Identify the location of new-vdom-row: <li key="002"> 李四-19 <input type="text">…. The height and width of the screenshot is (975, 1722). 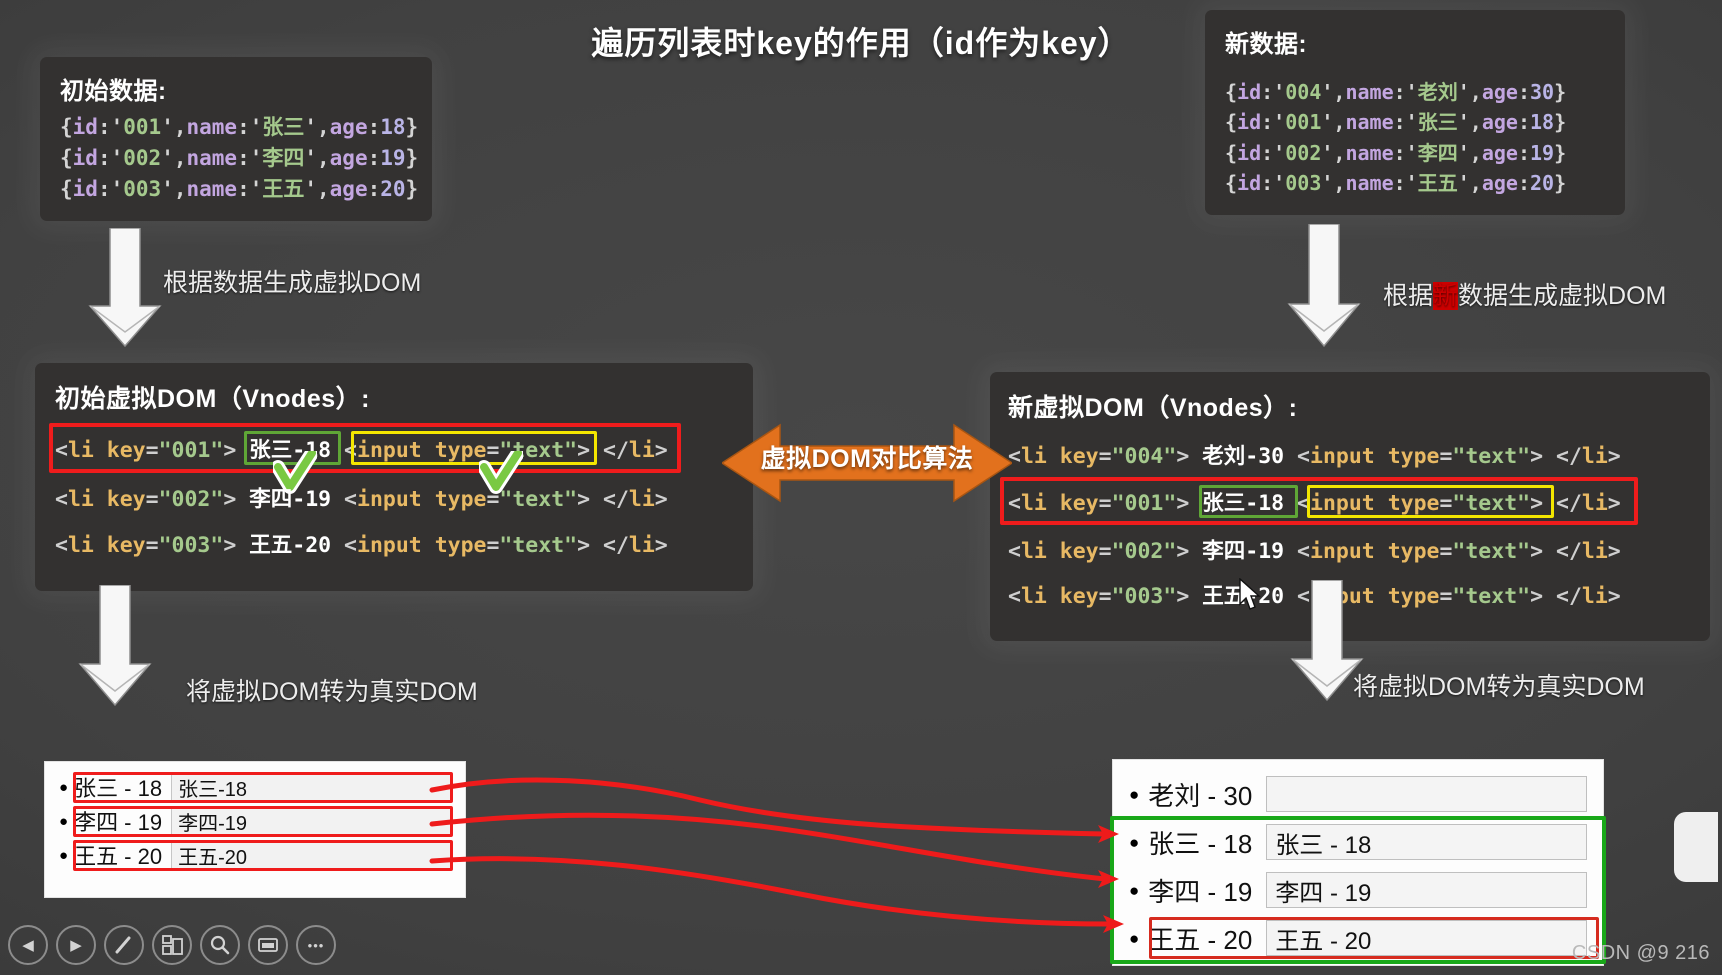
(1350, 551).